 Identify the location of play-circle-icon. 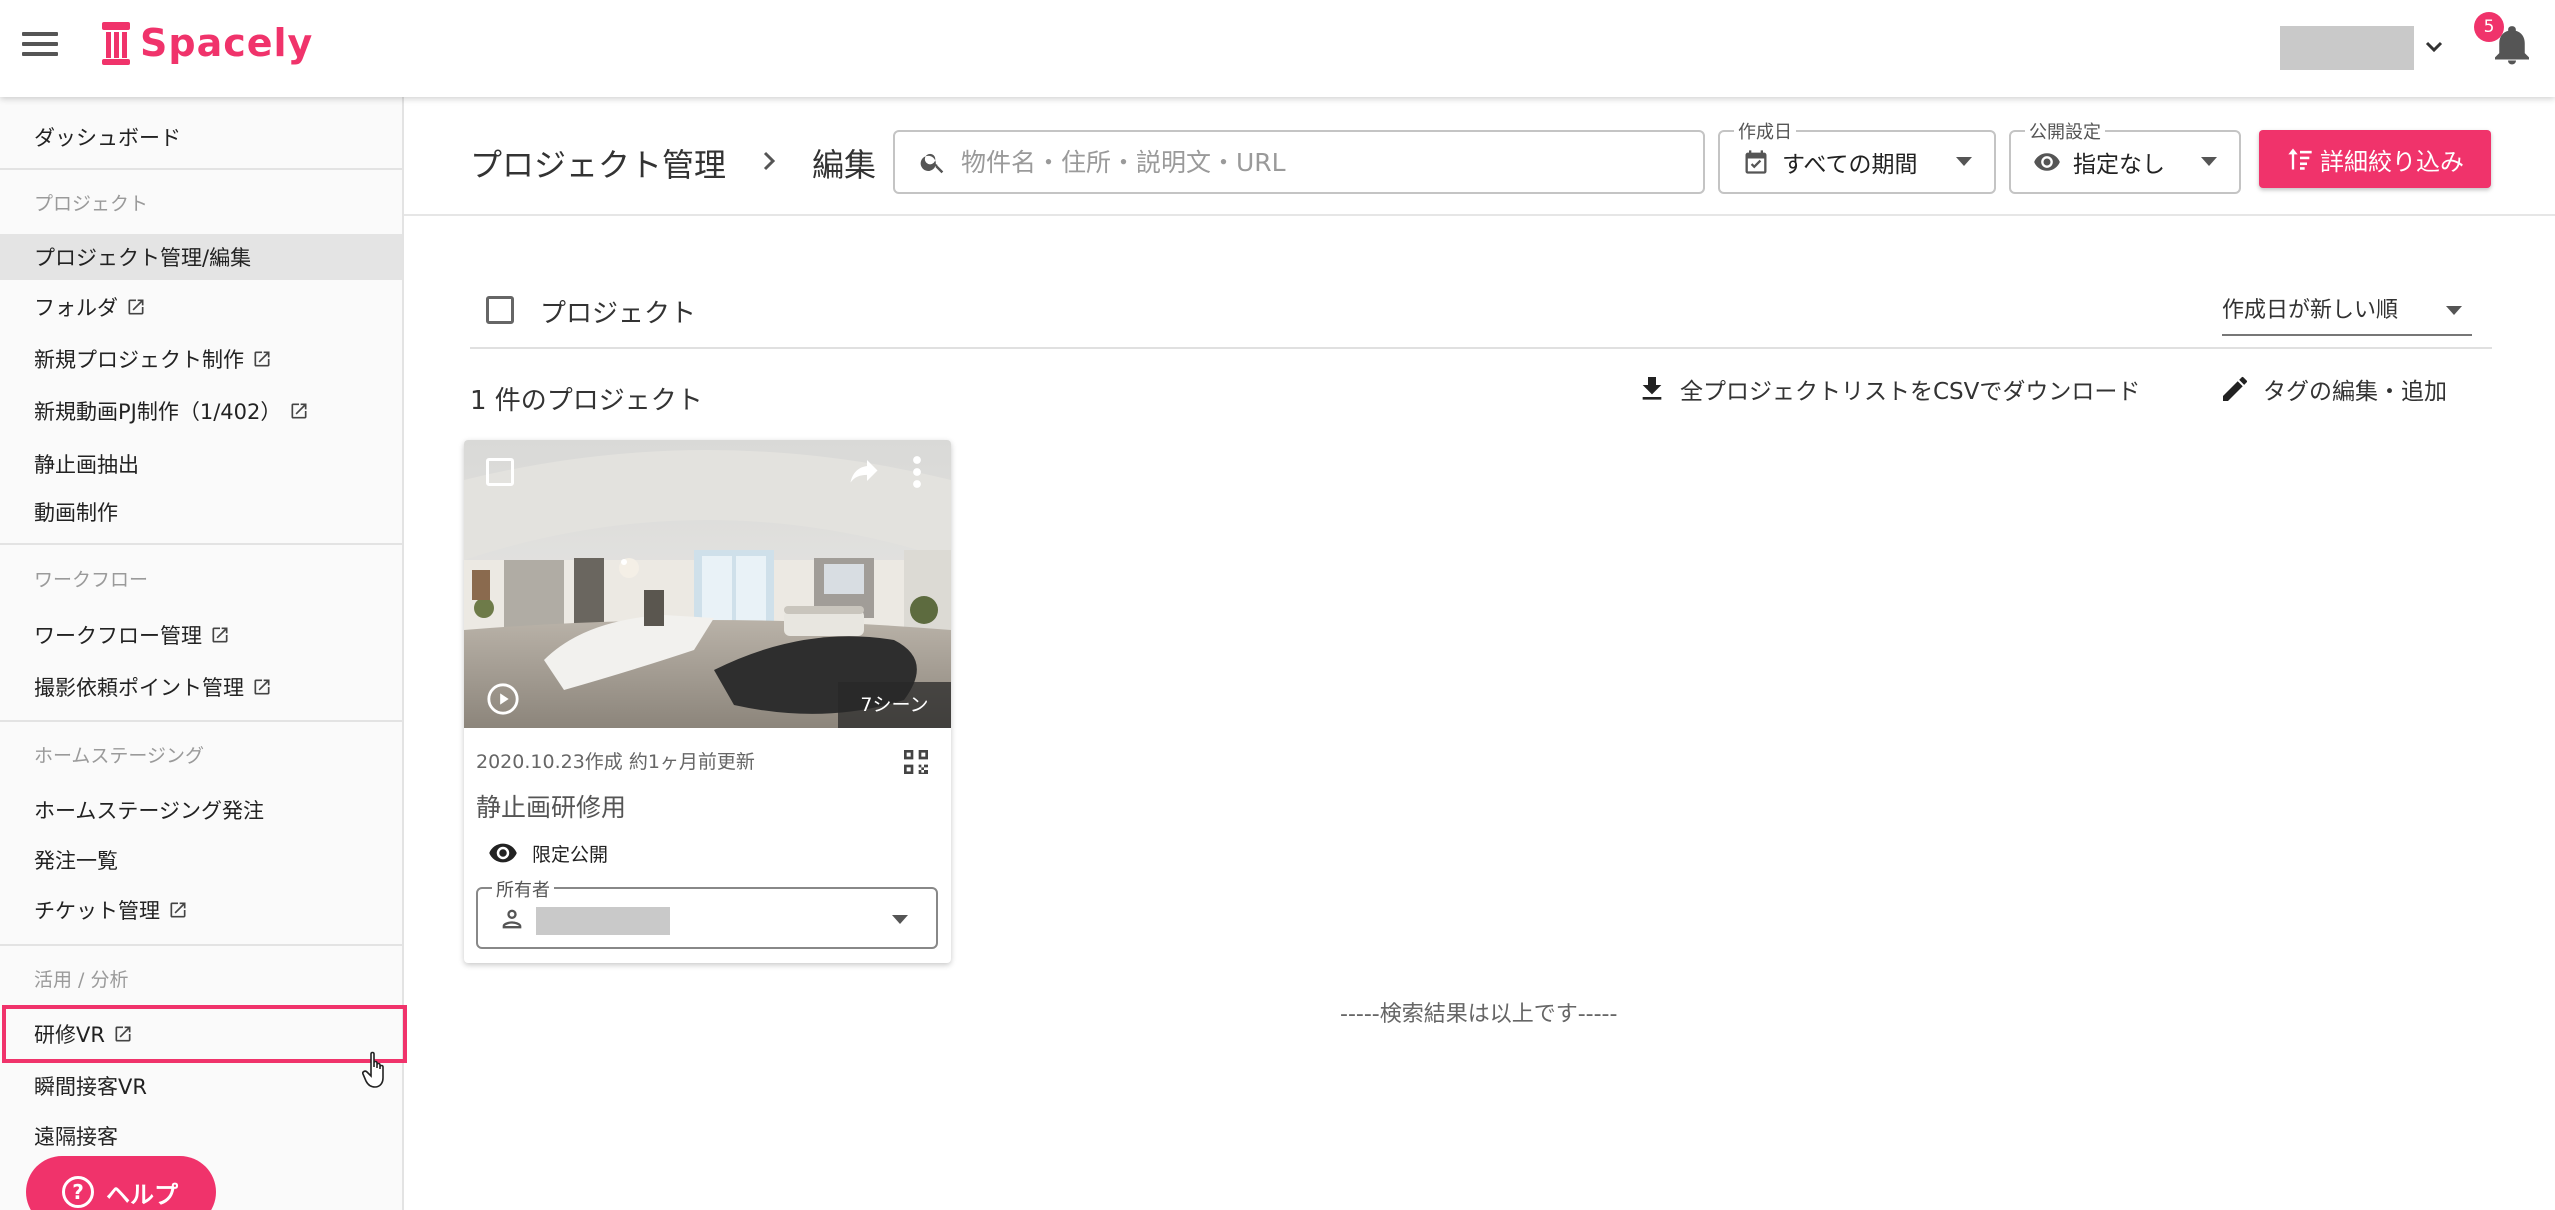
(503, 699).